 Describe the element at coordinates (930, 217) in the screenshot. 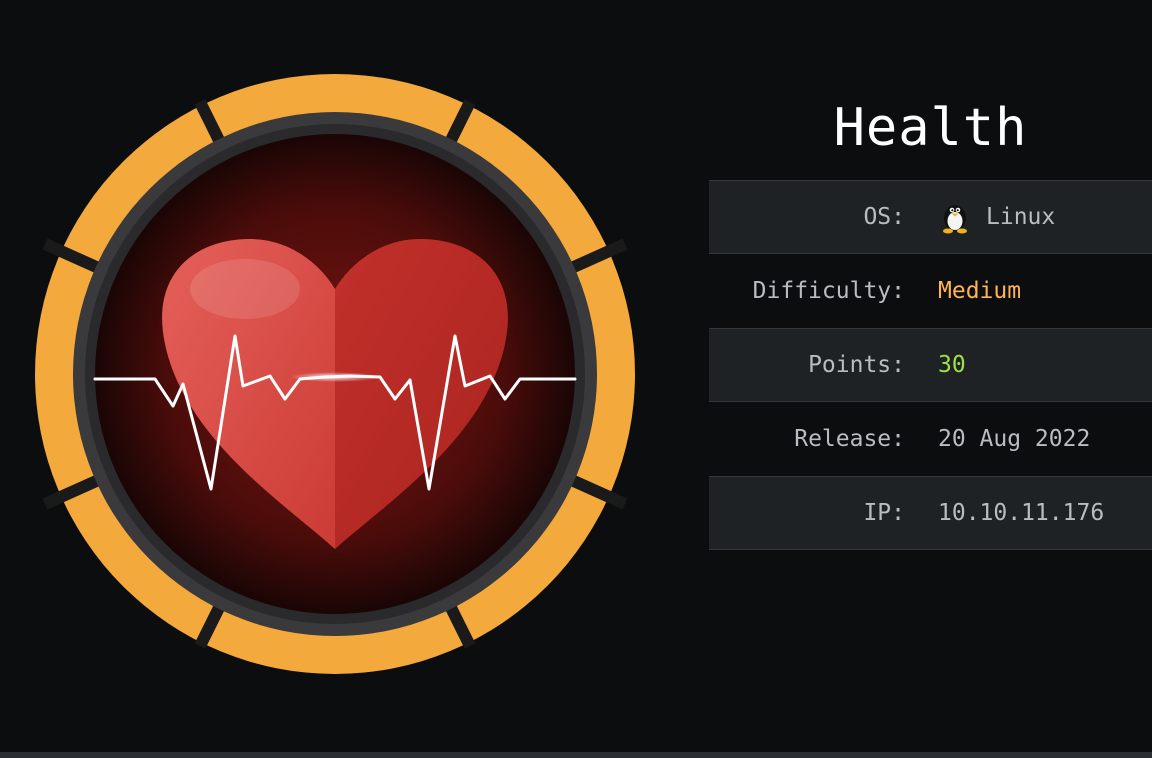

I see `os-row: OS: Linux` at that location.